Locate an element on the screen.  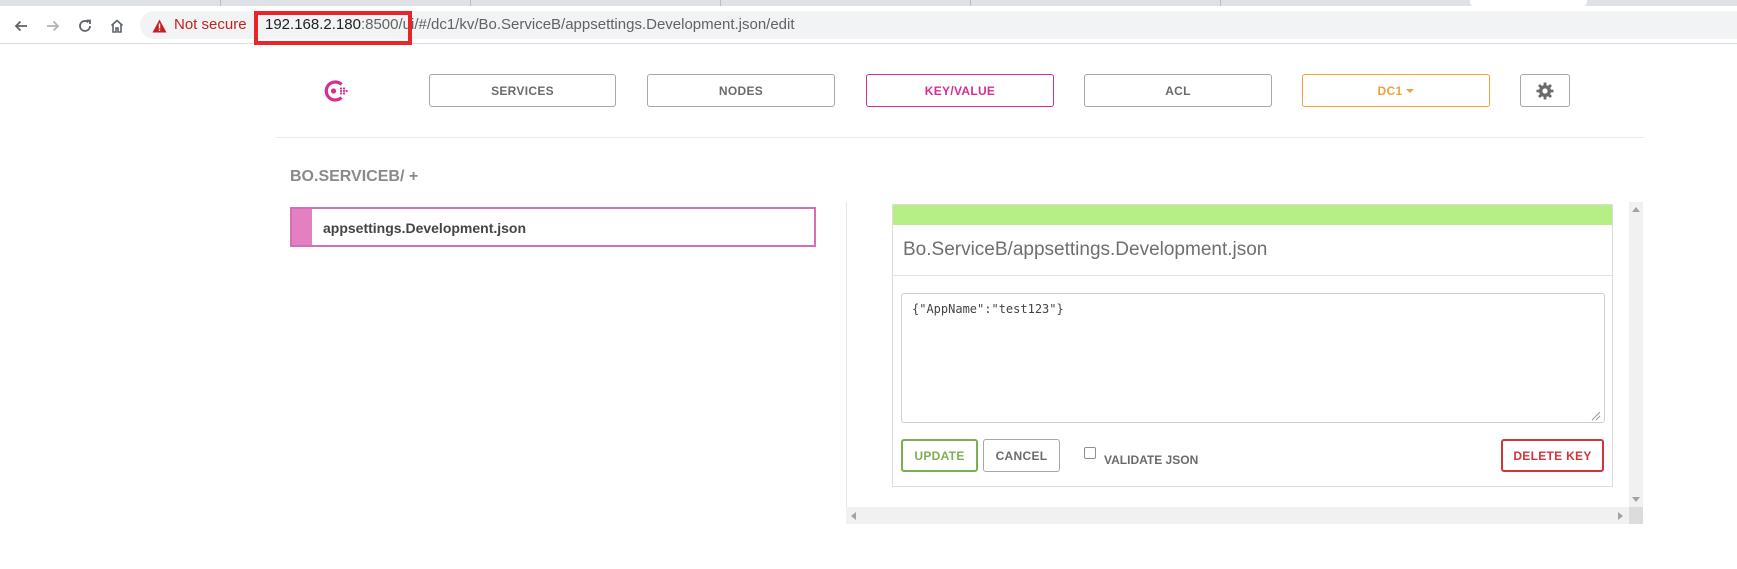
validate-json-control: VALIDATE JSON is located at coordinates (1141, 456).